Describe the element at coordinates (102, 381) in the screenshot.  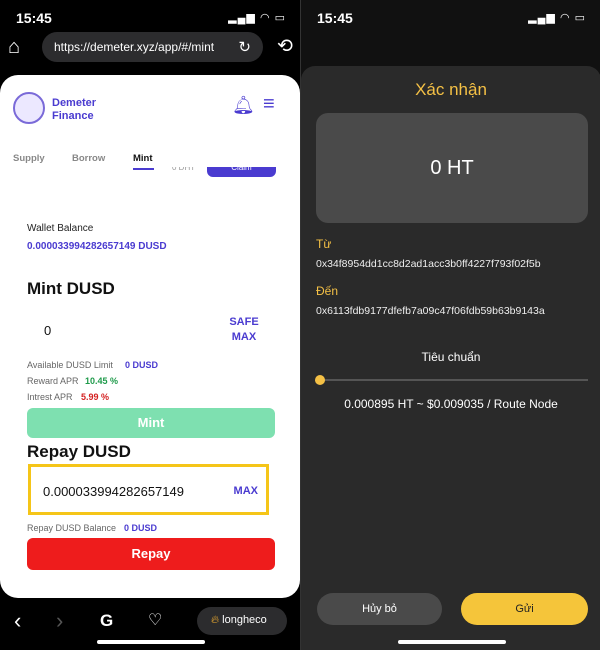
I see `reward-apr-value: 10.45 %` at that location.